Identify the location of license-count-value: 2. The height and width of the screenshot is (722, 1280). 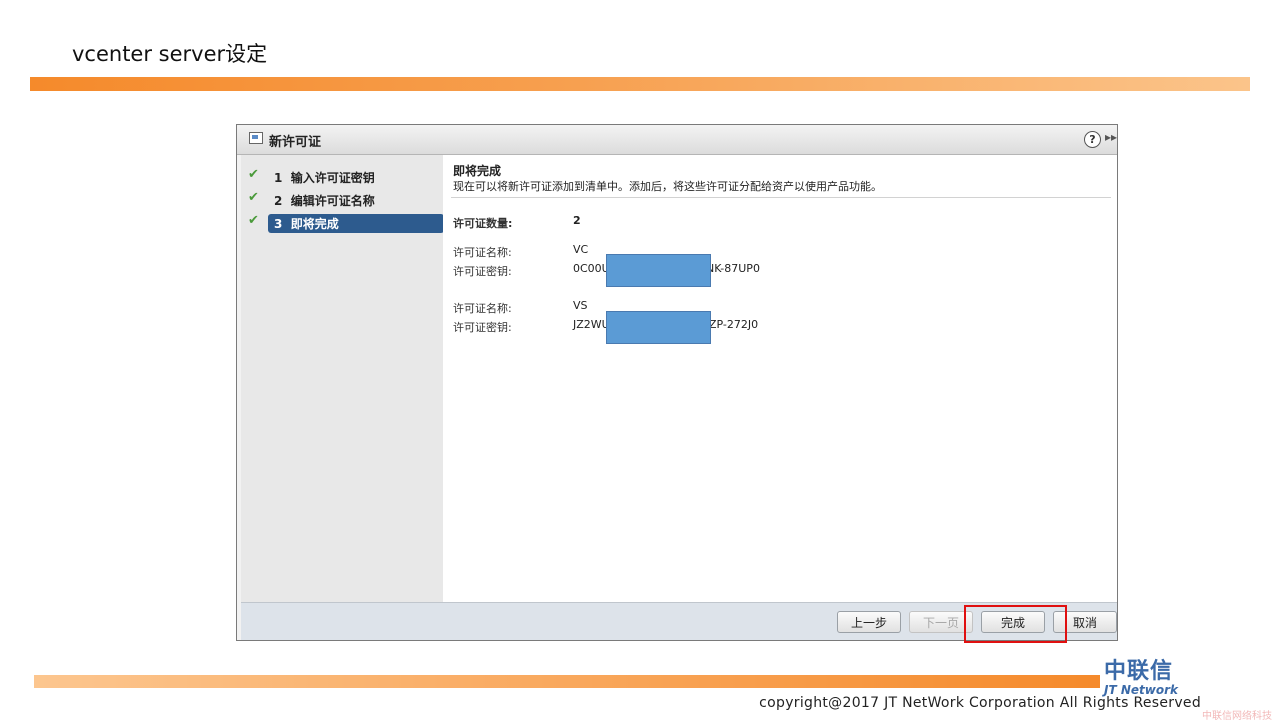
(577, 220).